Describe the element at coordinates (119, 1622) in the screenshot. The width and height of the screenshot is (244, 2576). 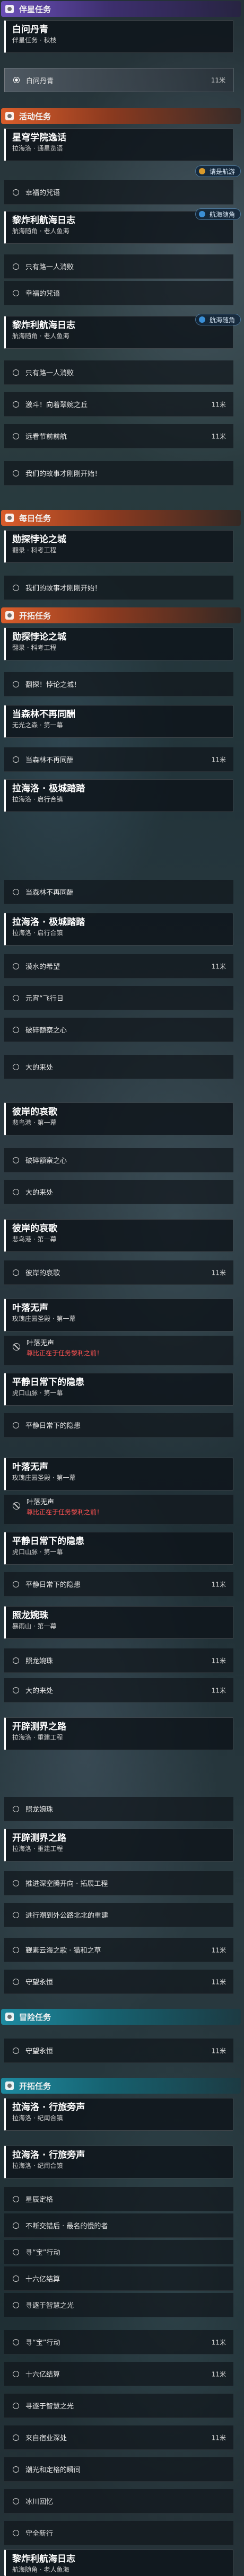
I see `quest-card: 照龙婉珠 暴雨山 · 第一幕` at that location.